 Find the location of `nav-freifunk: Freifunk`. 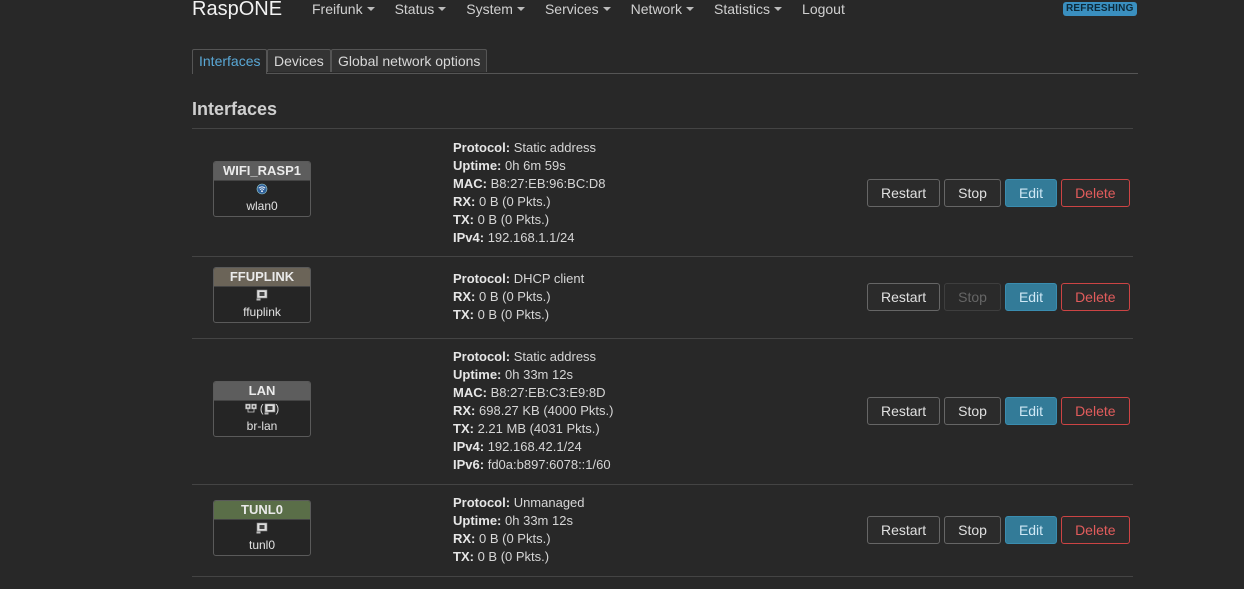

nav-freifunk: Freifunk is located at coordinates (343, 10).